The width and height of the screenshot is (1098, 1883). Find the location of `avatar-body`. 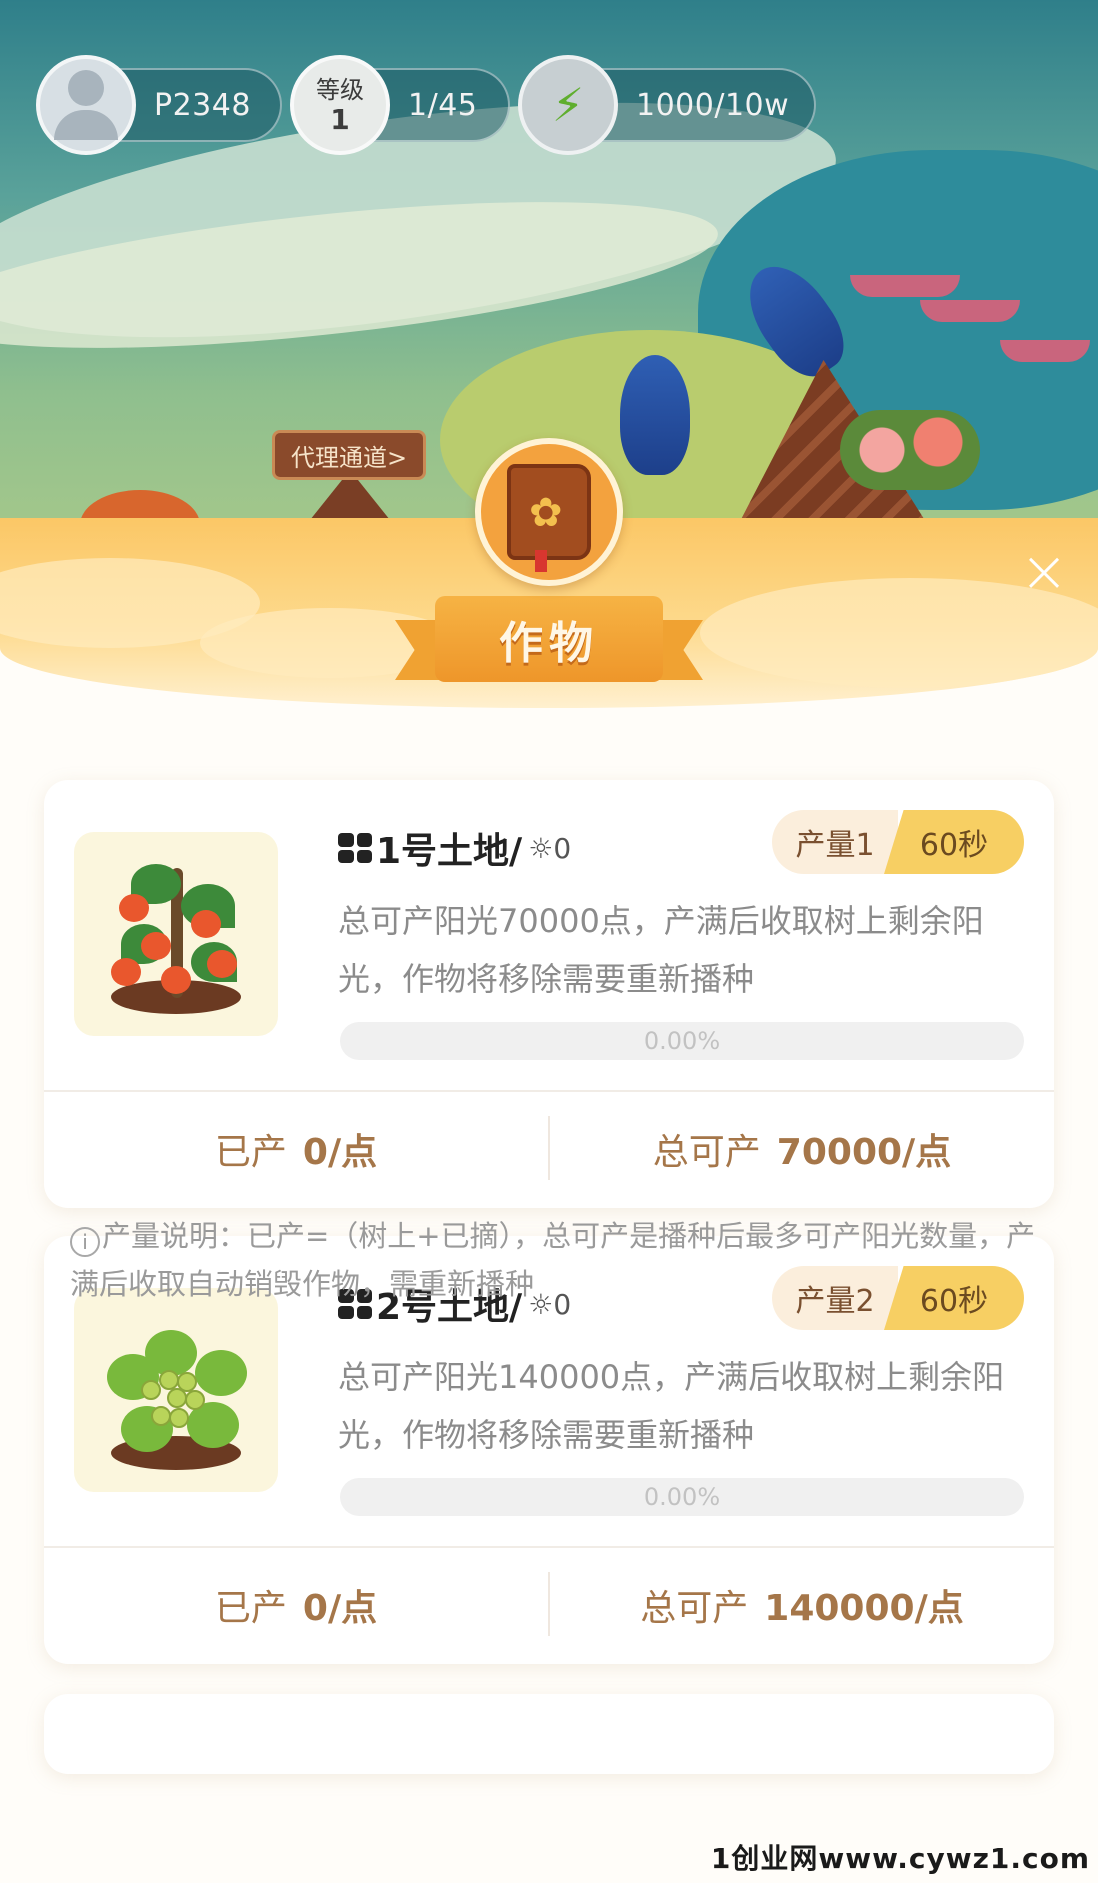

avatar-body is located at coordinates (86, 125).